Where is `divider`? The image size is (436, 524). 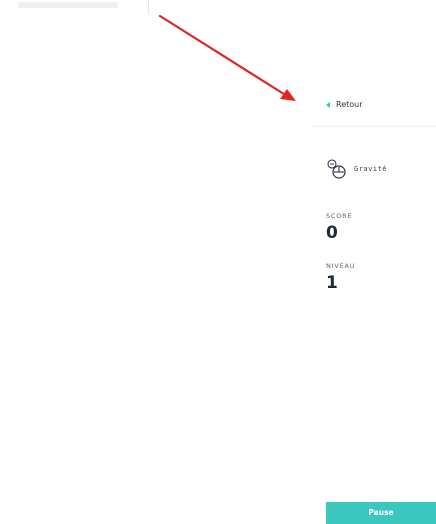
divider is located at coordinates (374, 126).